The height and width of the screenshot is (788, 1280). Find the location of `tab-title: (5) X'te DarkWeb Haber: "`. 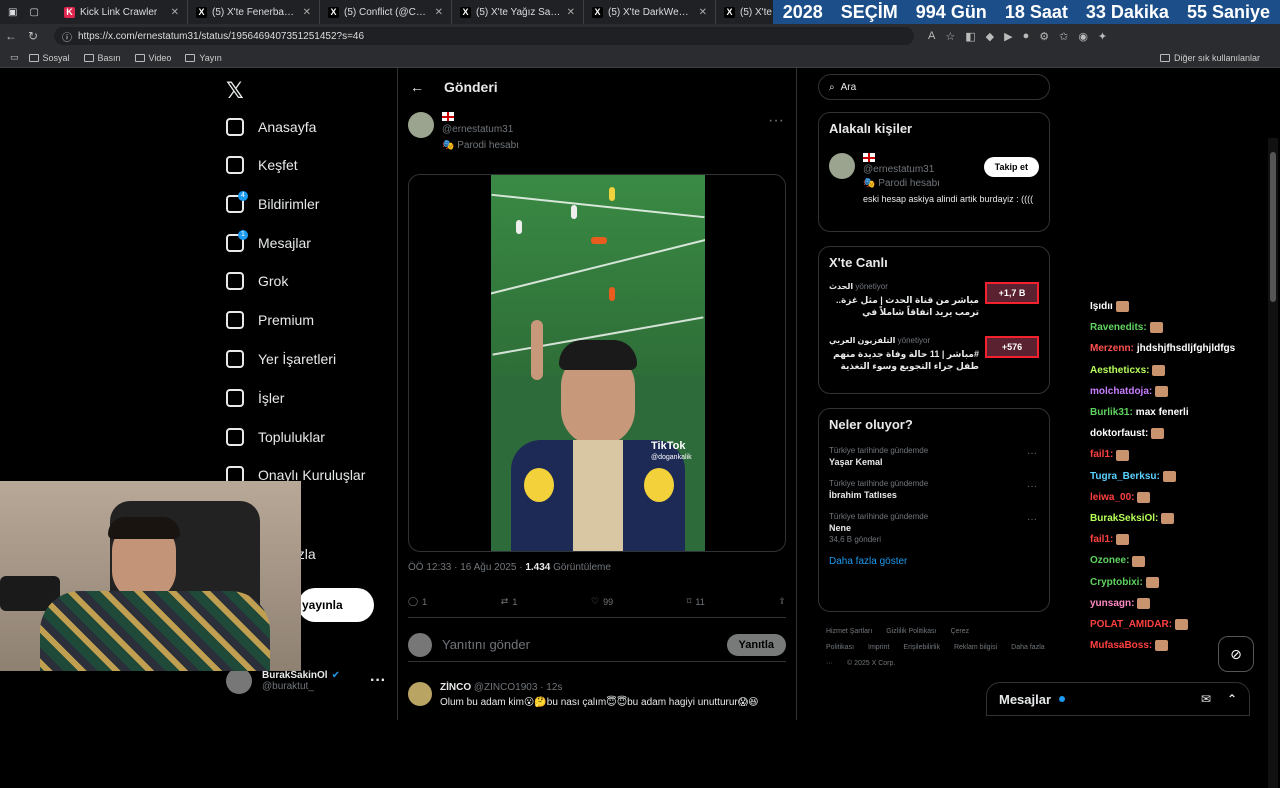

tab-title: (5) X'te DarkWeb Haber: " is located at coordinates (651, 12).